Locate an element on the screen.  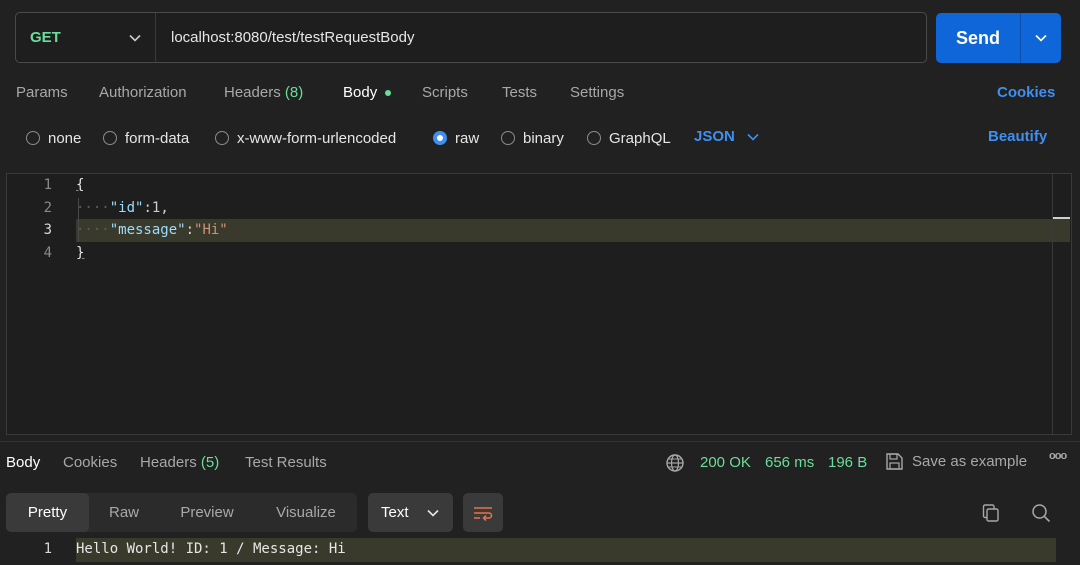
view-preview: Preview is located at coordinates (207, 512).